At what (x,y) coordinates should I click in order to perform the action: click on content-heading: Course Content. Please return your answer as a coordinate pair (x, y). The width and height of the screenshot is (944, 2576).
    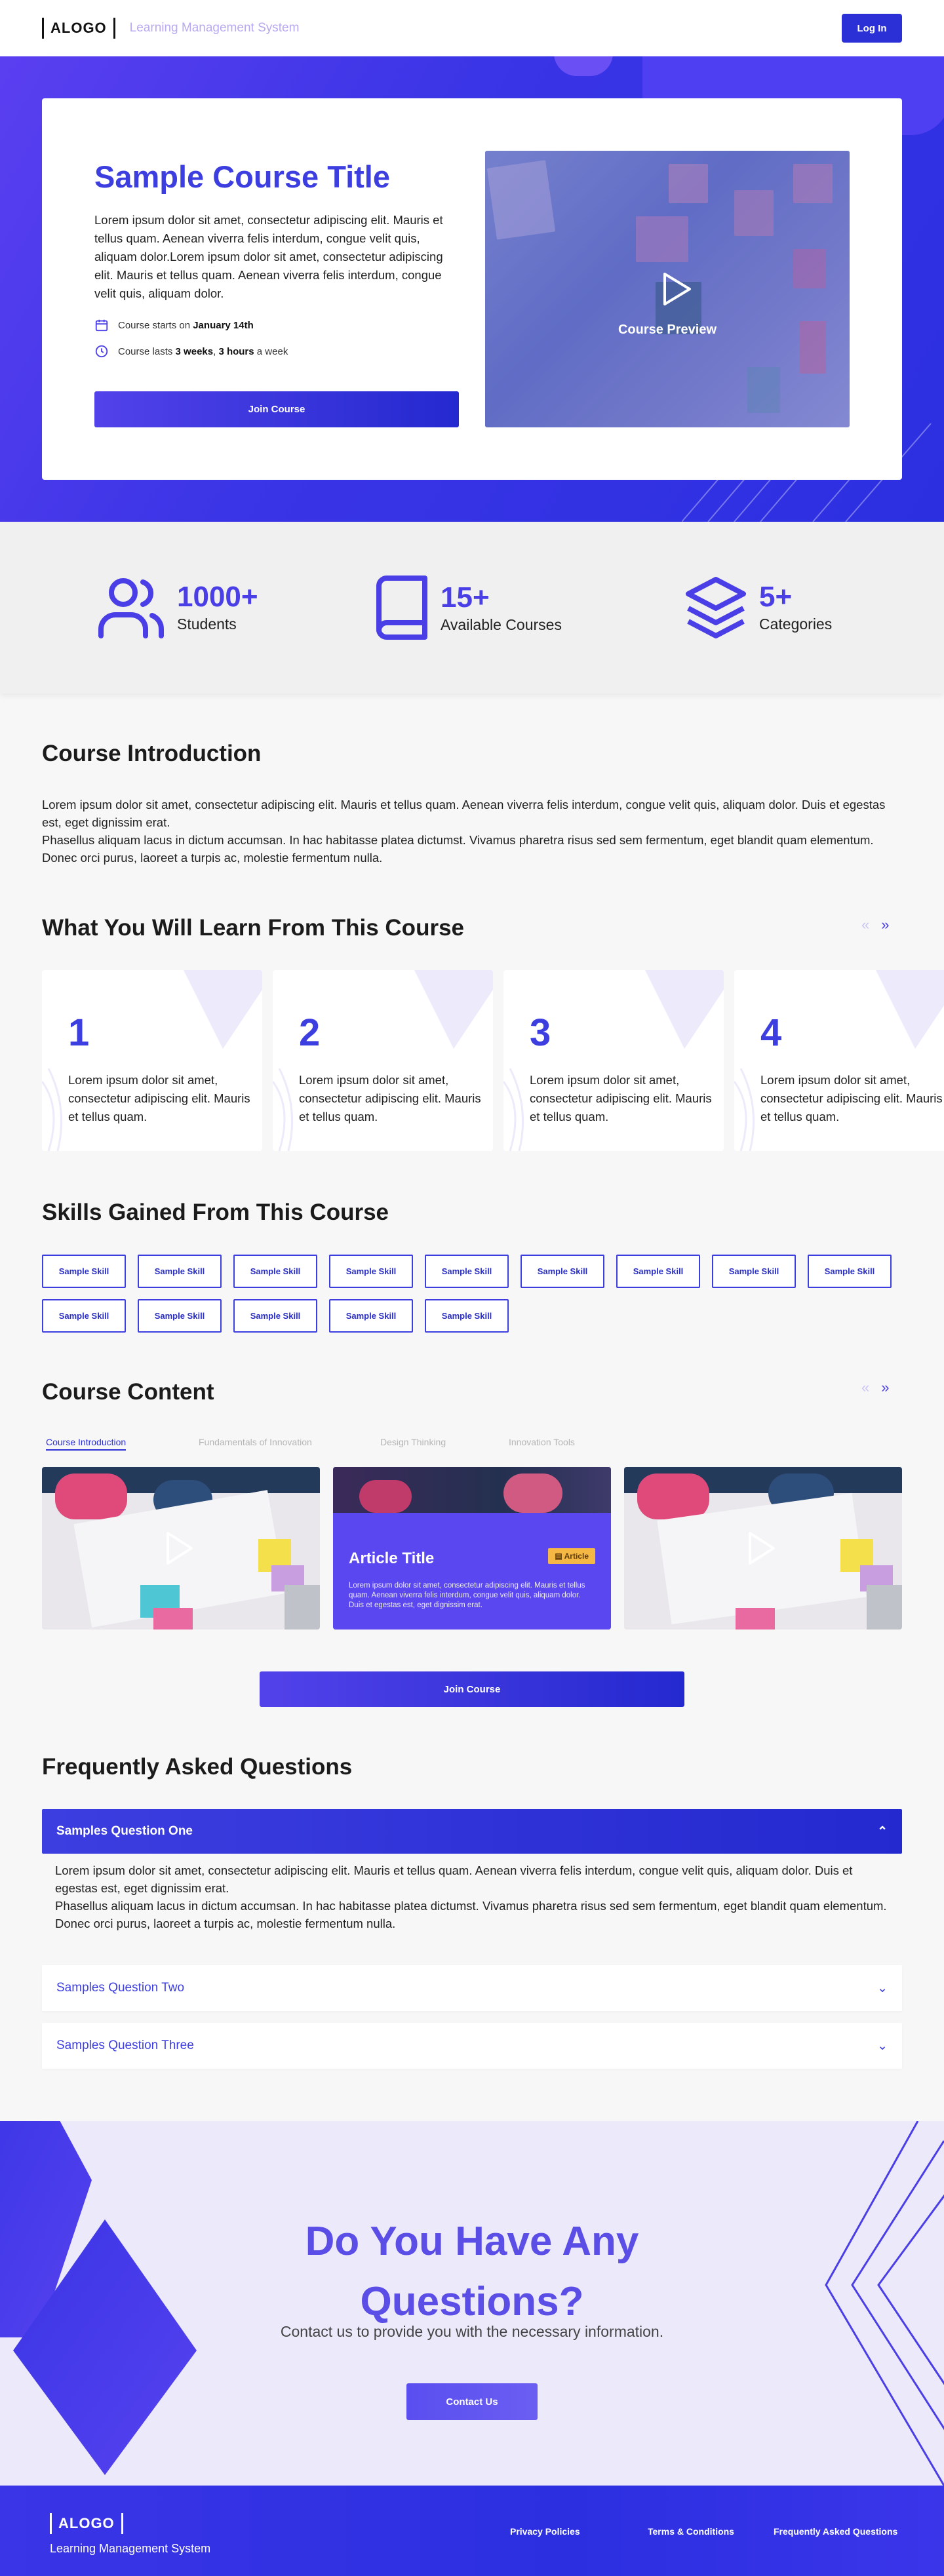
    Looking at the image, I should click on (128, 1392).